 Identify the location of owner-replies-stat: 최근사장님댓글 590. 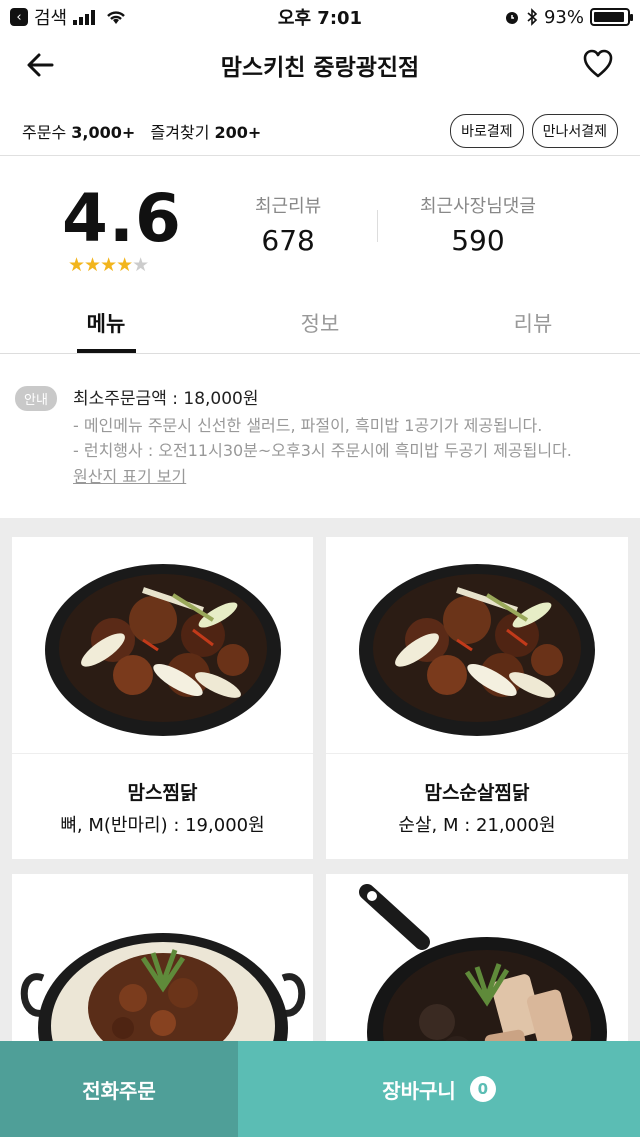
(478, 224).